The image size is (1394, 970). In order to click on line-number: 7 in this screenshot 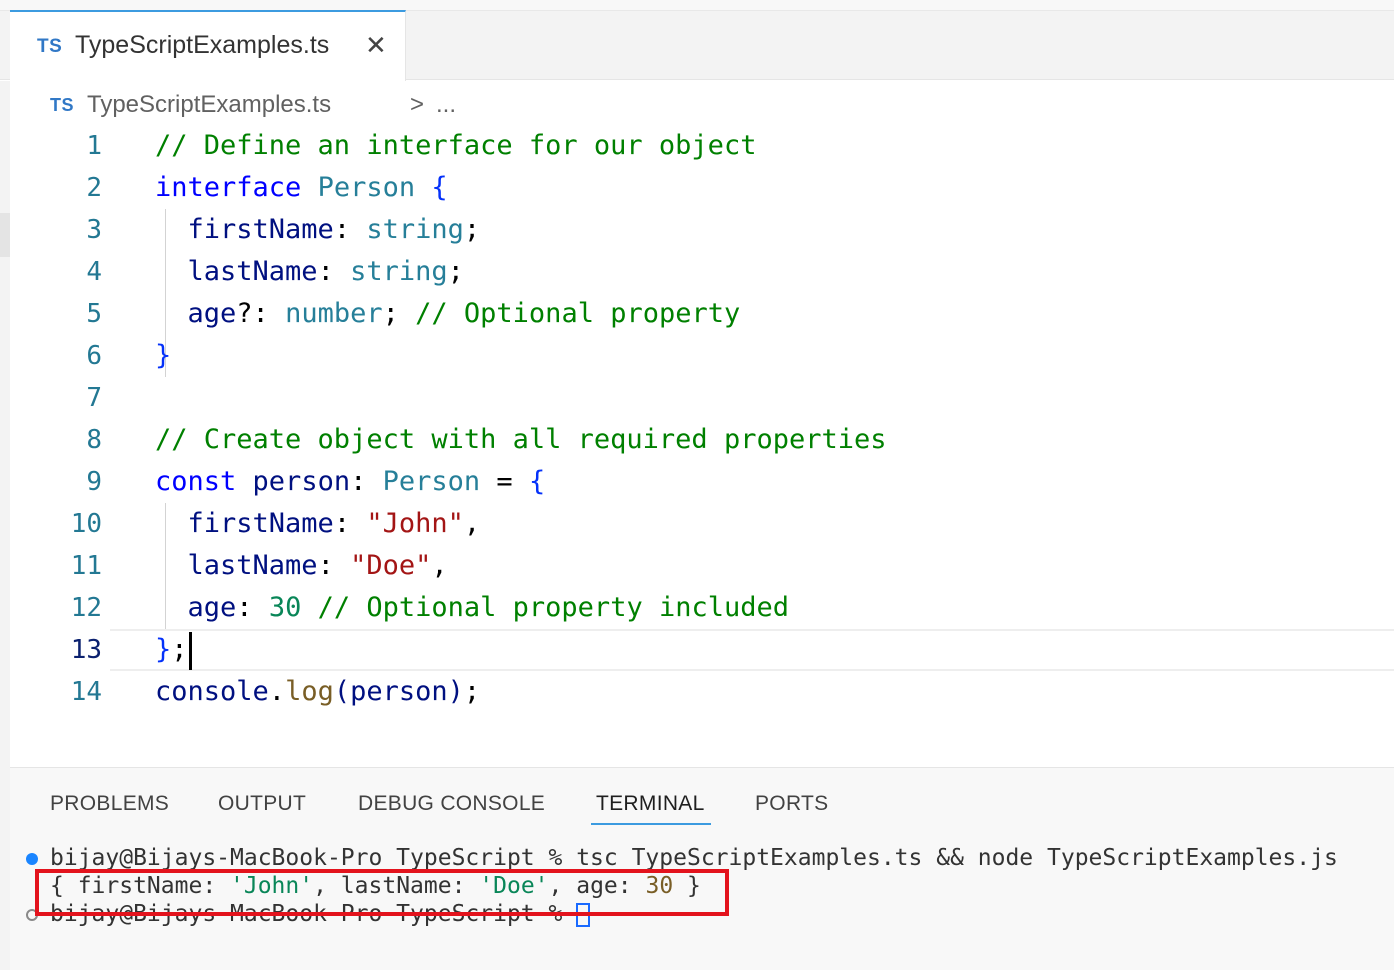, I will do `click(94, 398)`.